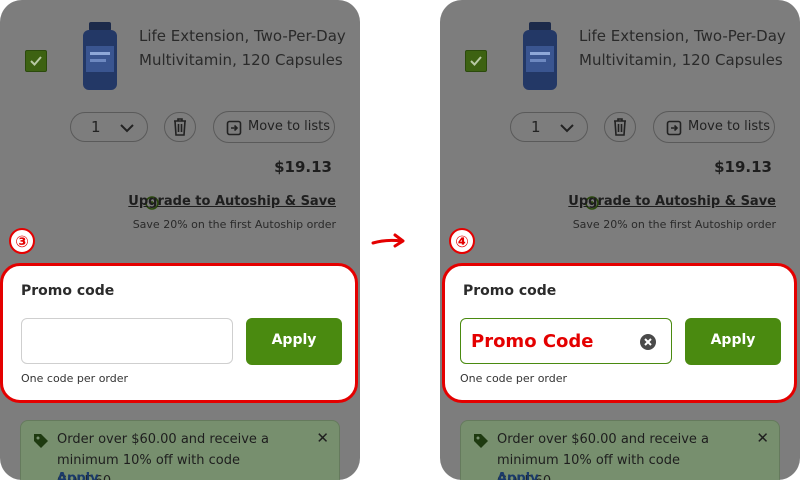 The width and height of the screenshot is (800, 480). Describe the element at coordinates (532, 341) in the screenshot. I see `promo-code-value: Promo Code` at that location.